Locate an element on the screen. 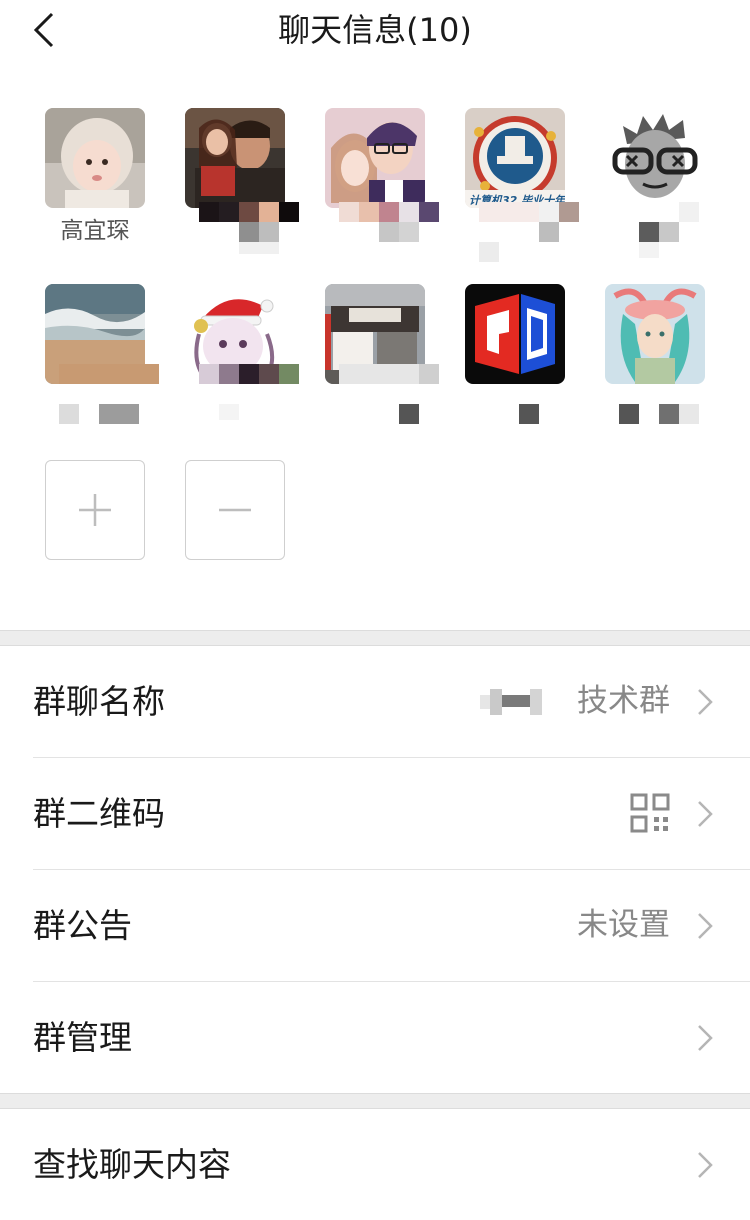 The height and width of the screenshot is (1220, 750). qr-code-icon is located at coordinates (650, 813).